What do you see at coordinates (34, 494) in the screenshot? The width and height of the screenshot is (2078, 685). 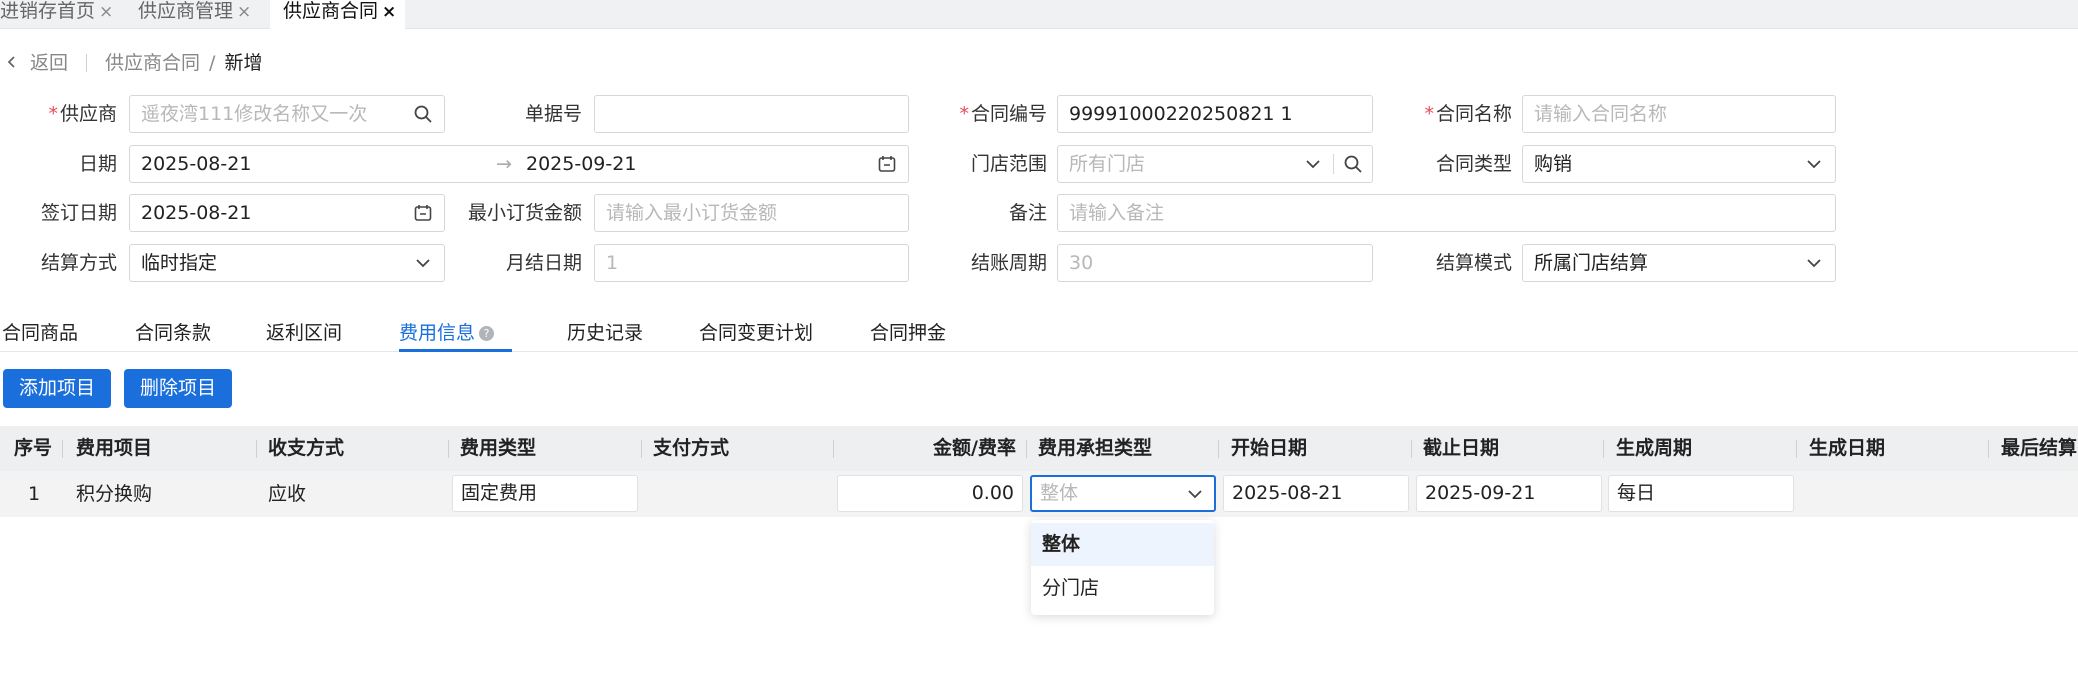 I see `row-index: 1` at bounding box center [34, 494].